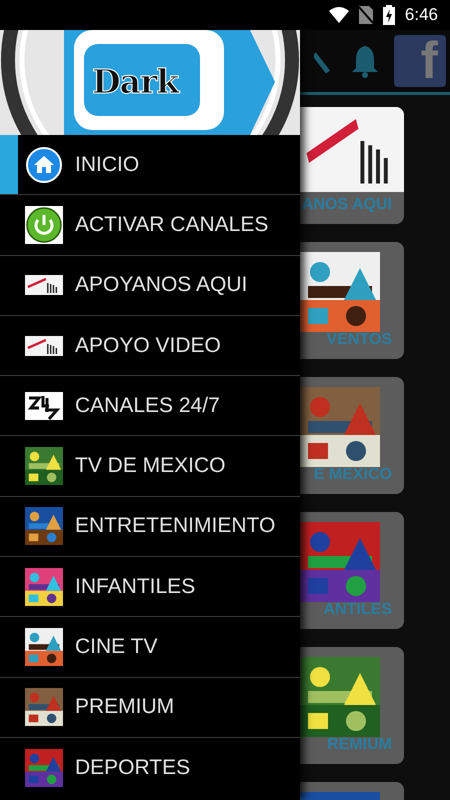 The width and height of the screenshot is (450, 800). I want to click on menu-item: CANALES 24/7, so click(150, 406).